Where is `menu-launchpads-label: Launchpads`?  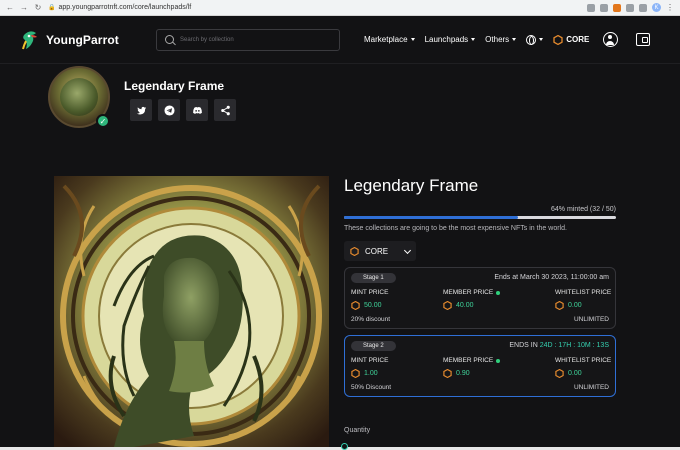
menu-launchpads-label: Launchpads is located at coordinates (446, 39).